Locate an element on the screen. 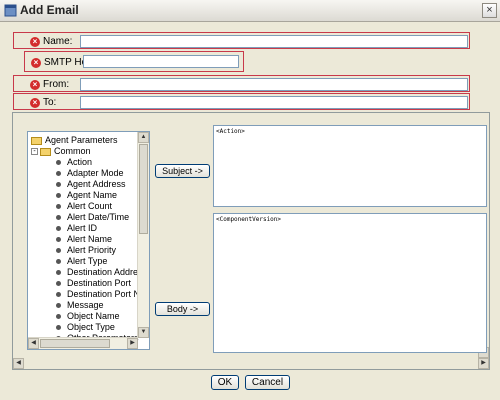  tree-item-label: Object Type is located at coordinates (91, 327).